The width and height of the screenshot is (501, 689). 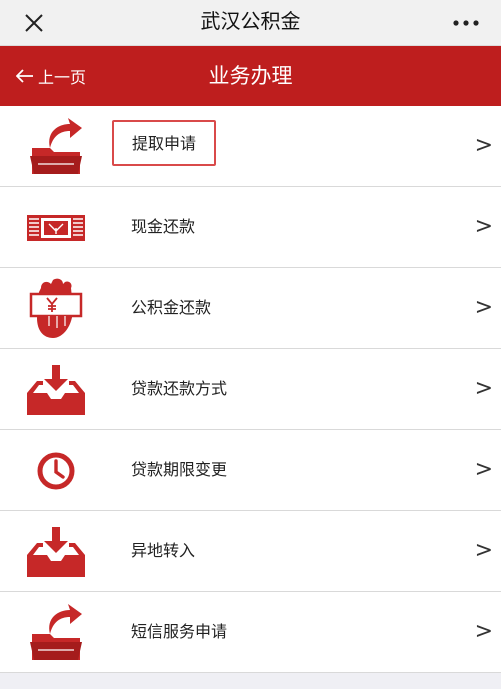 I want to click on menu-item-withdrawal-application: 提取申请 >, so click(x=250, y=146).